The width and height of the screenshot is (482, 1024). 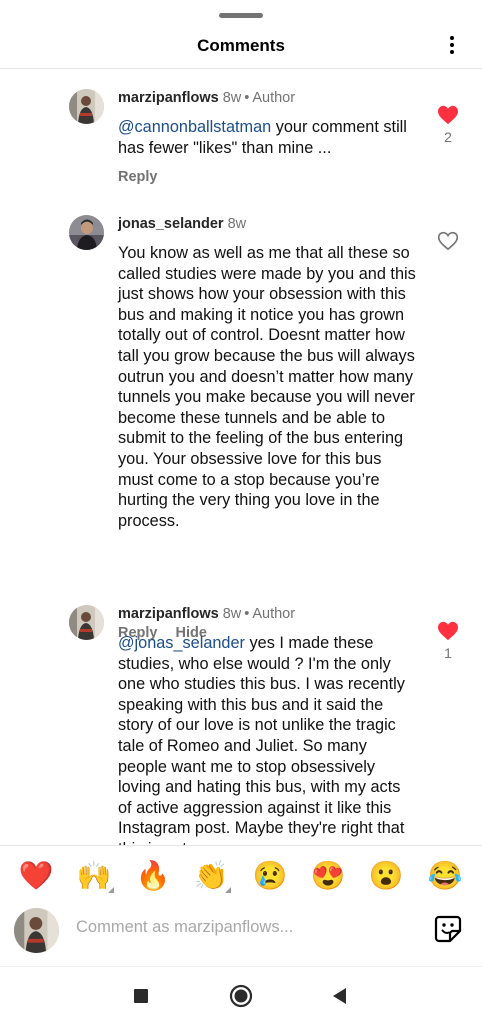 I want to click on home-circle-icon, so click(x=241, y=996).